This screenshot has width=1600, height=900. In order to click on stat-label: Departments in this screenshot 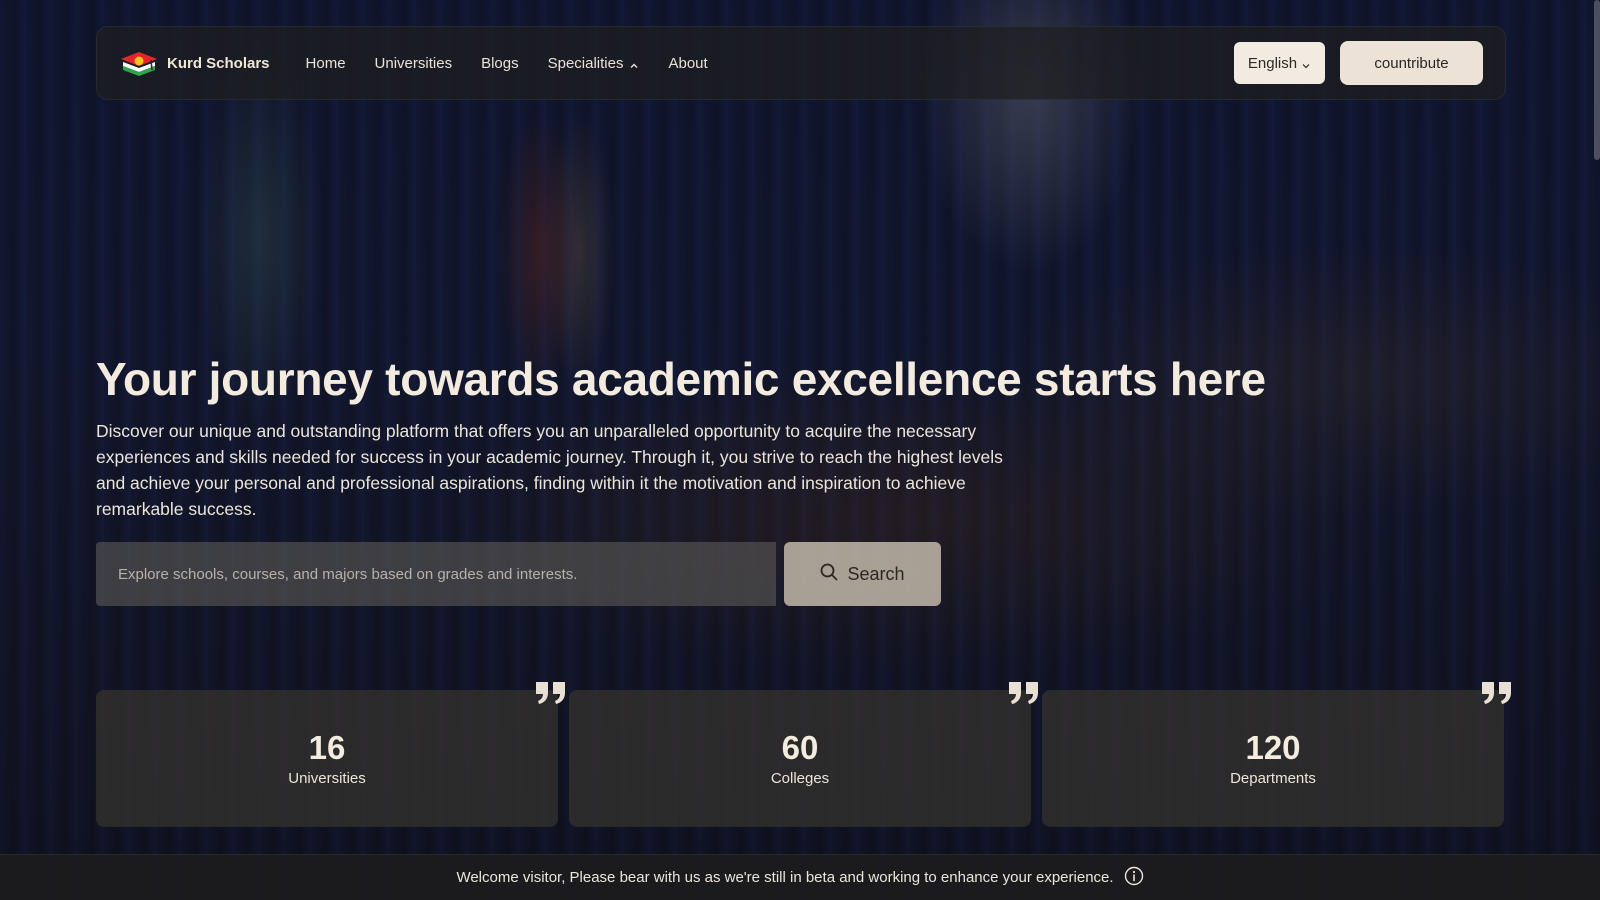, I will do `click(1273, 778)`.